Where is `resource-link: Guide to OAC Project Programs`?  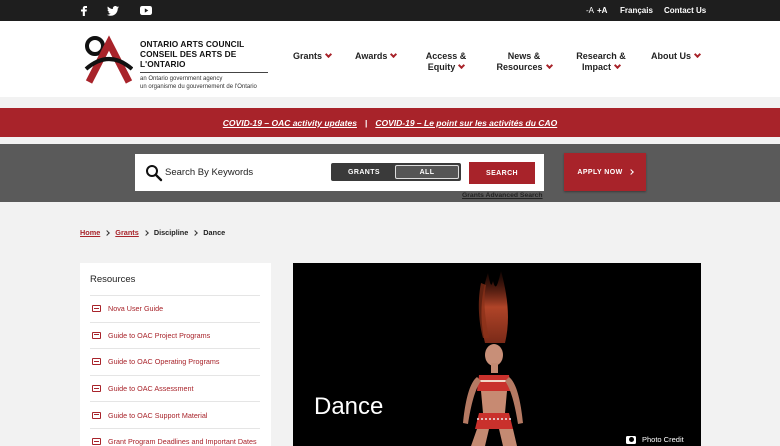
resource-link: Guide to OAC Project Programs is located at coordinates (175, 335).